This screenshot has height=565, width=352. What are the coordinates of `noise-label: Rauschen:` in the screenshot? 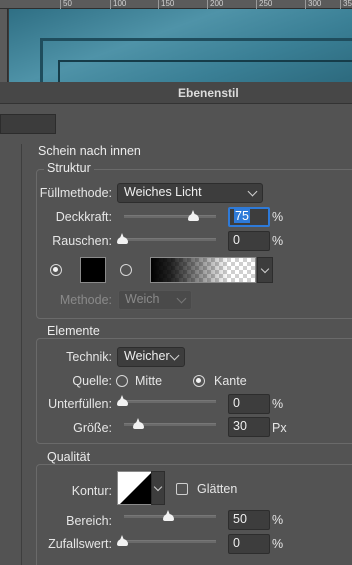 It's located at (82, 241).